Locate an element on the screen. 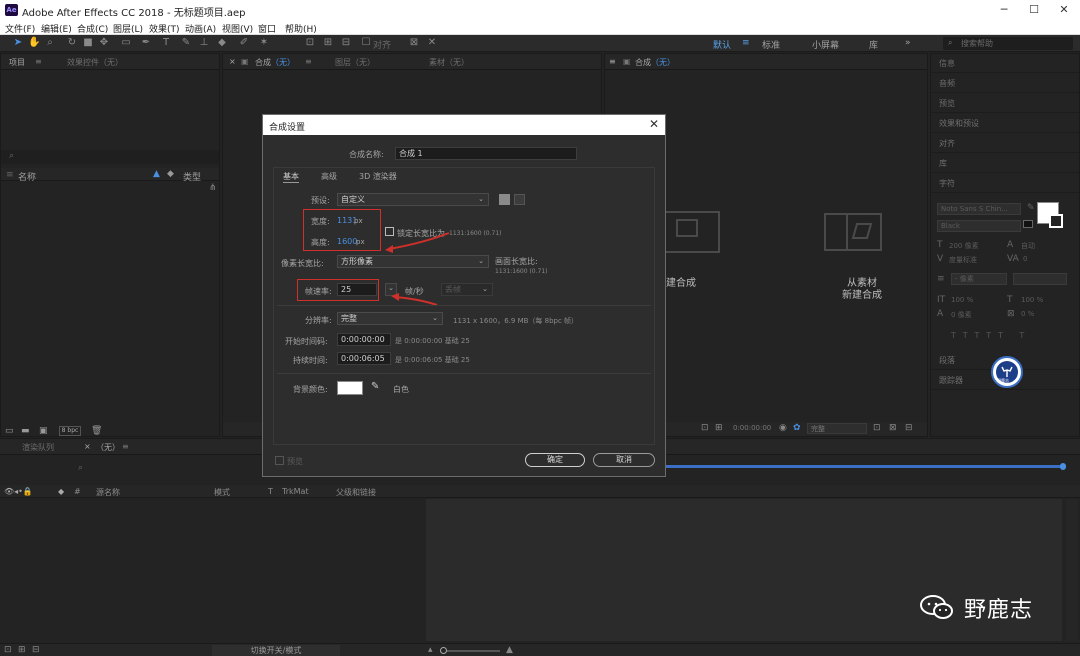 This screenshot has height=656, width=1080. close-window-icon: ✕ is located at coordinates (1064, 10).